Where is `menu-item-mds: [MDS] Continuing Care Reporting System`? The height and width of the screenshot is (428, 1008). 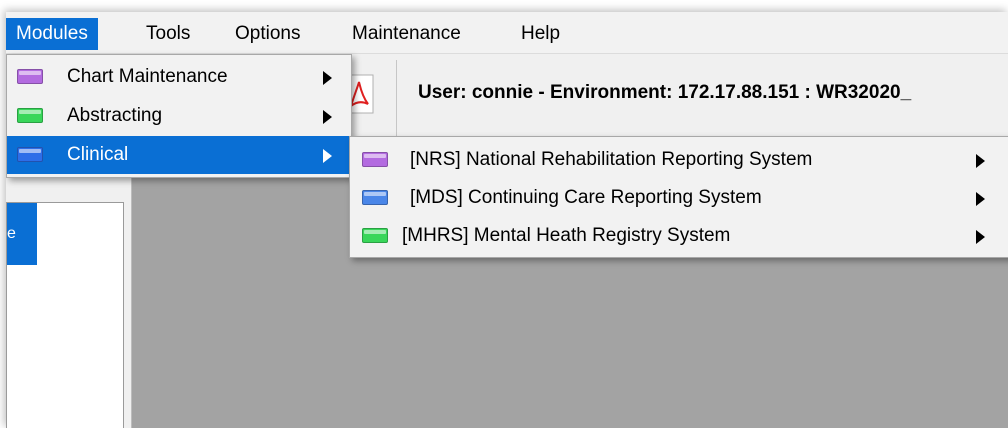
menu-item-mds: [MDS] Continuing Care Reporting System is located at coordinates (679, 198).